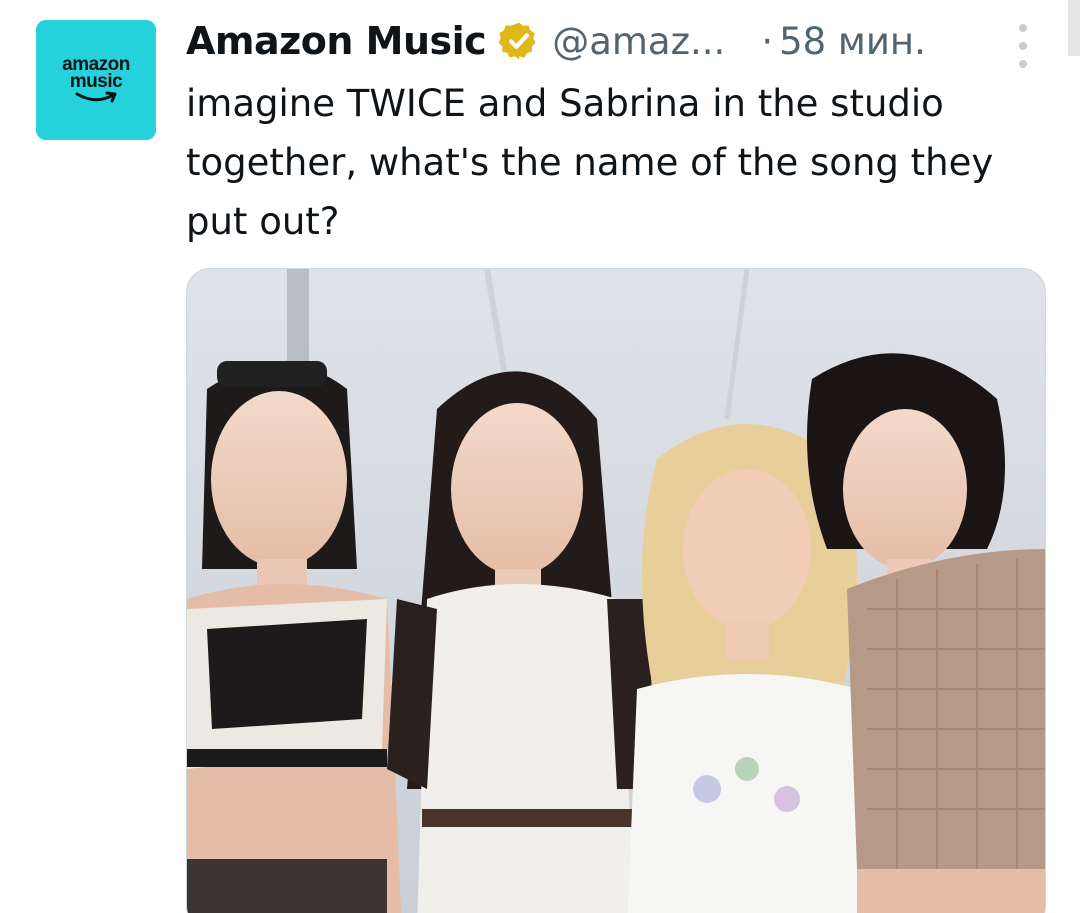  What do you see at coordinates (96, 64) in the screenshot?
I see `avatar-line-amazon: amazon` at bounding box center [96, 64].